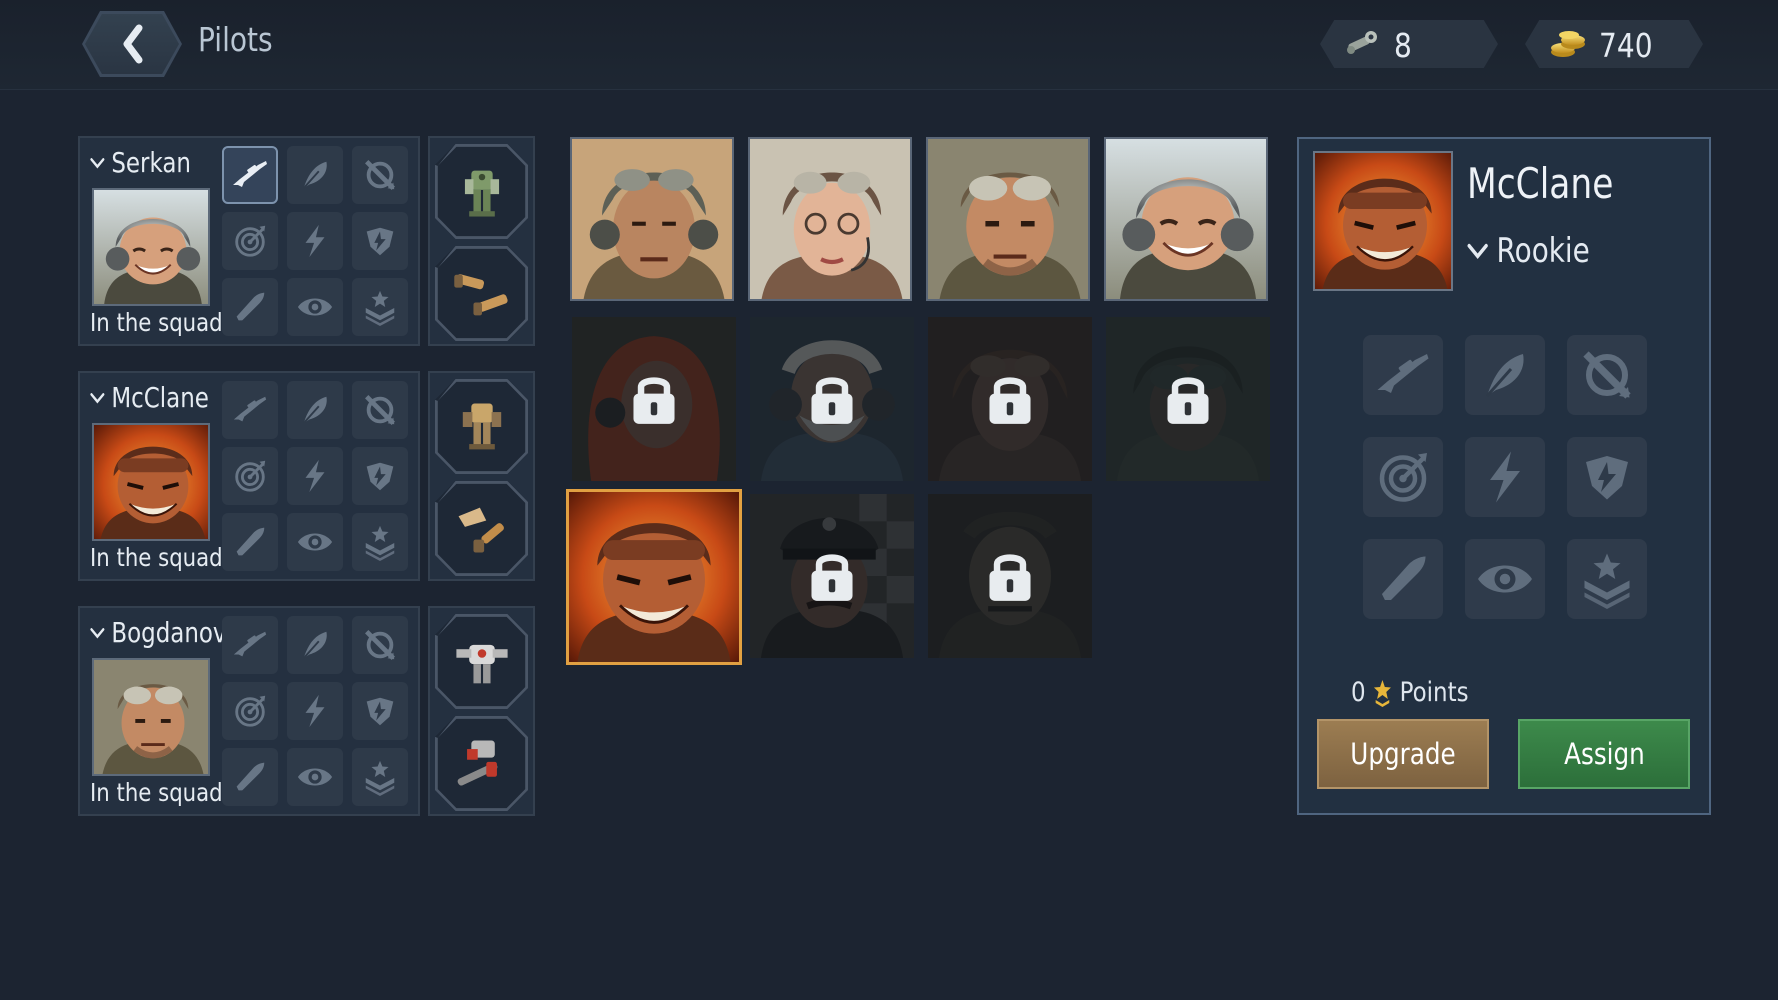 Image resolution: width=1778 pixels, height=1000 pixels. What do you see at coordinates (1614, 44) in the screenshot?
I see `gold-counter: 740` at bounding box center [1614, 44].